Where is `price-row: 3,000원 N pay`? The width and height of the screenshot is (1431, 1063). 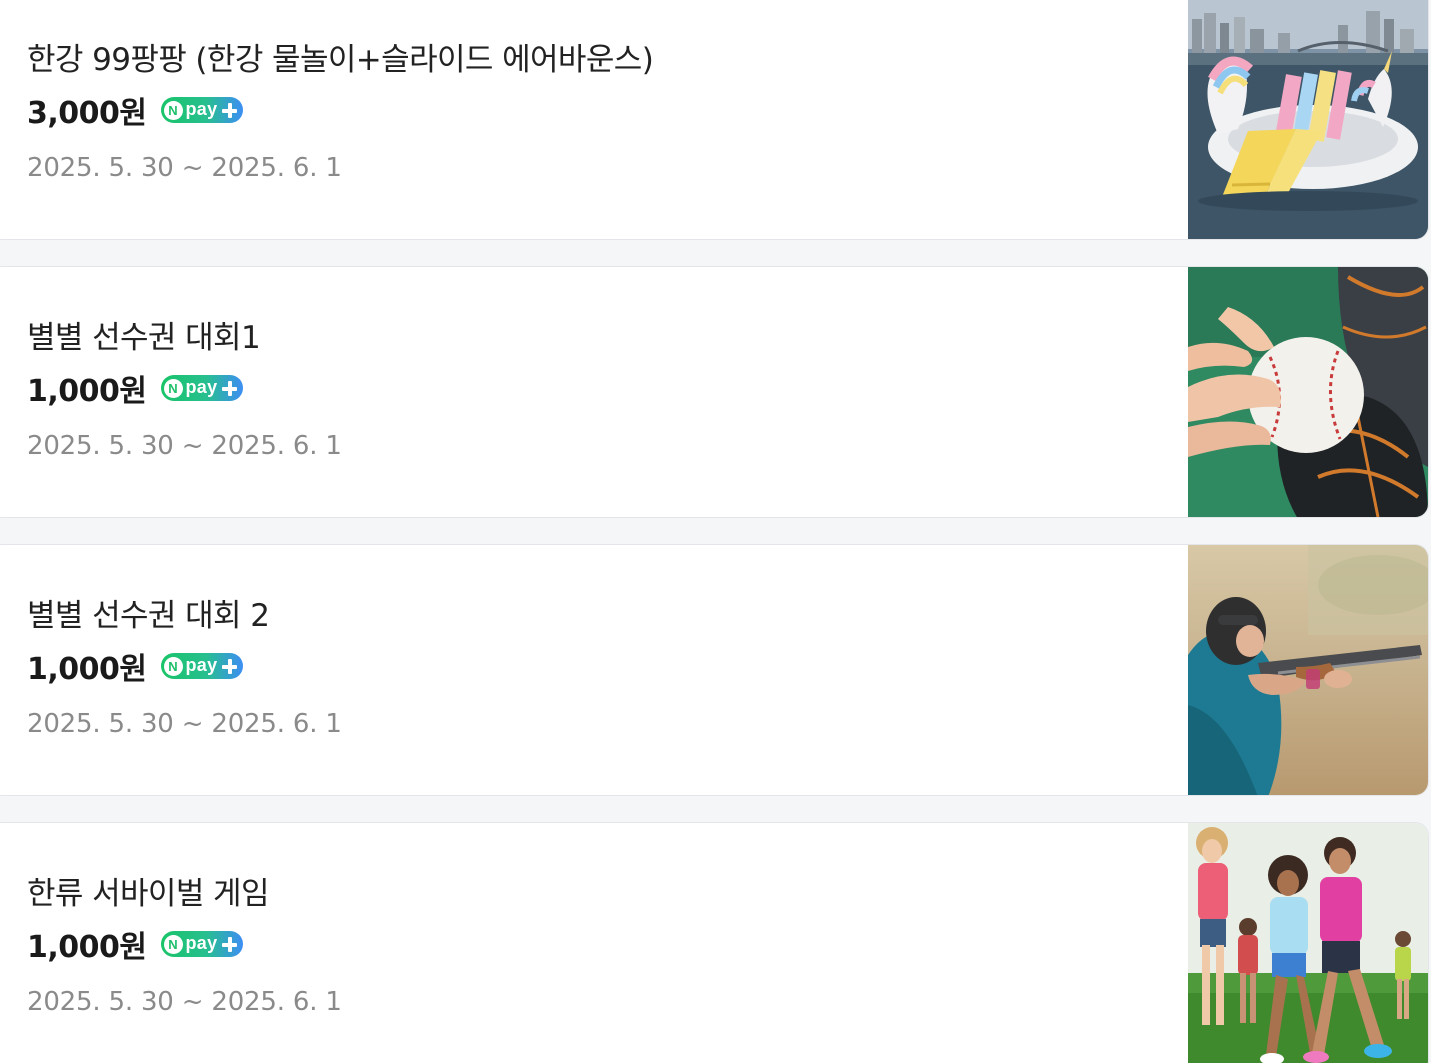 price-row: 3,000원 N pay is located at coordinates (135, 110).